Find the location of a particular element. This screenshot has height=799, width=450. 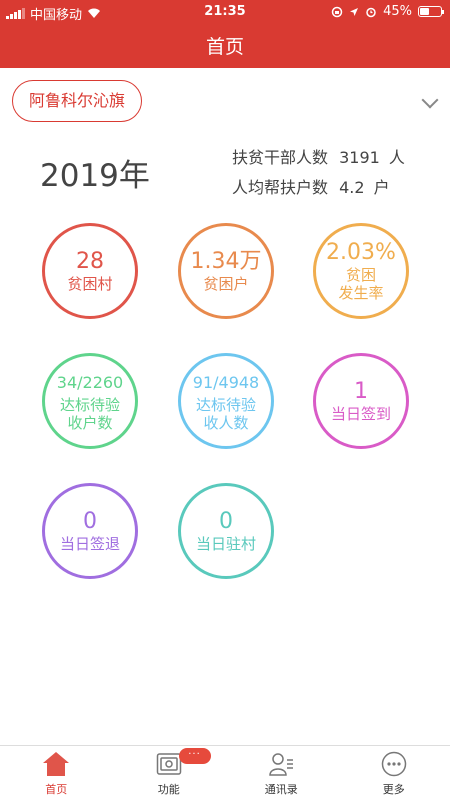

avg-households-stat: 人均帮扶户数 4.2 户 is located at coordinates (311, 186).